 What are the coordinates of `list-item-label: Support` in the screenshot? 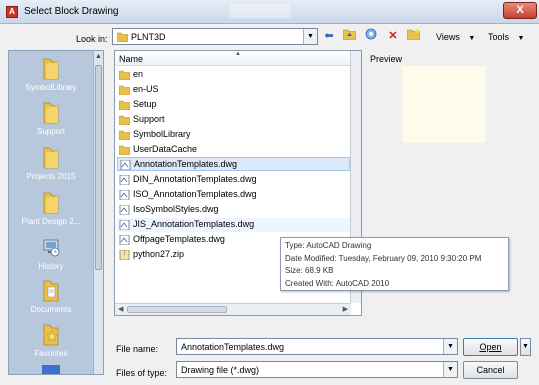 It's located at (149, 119).